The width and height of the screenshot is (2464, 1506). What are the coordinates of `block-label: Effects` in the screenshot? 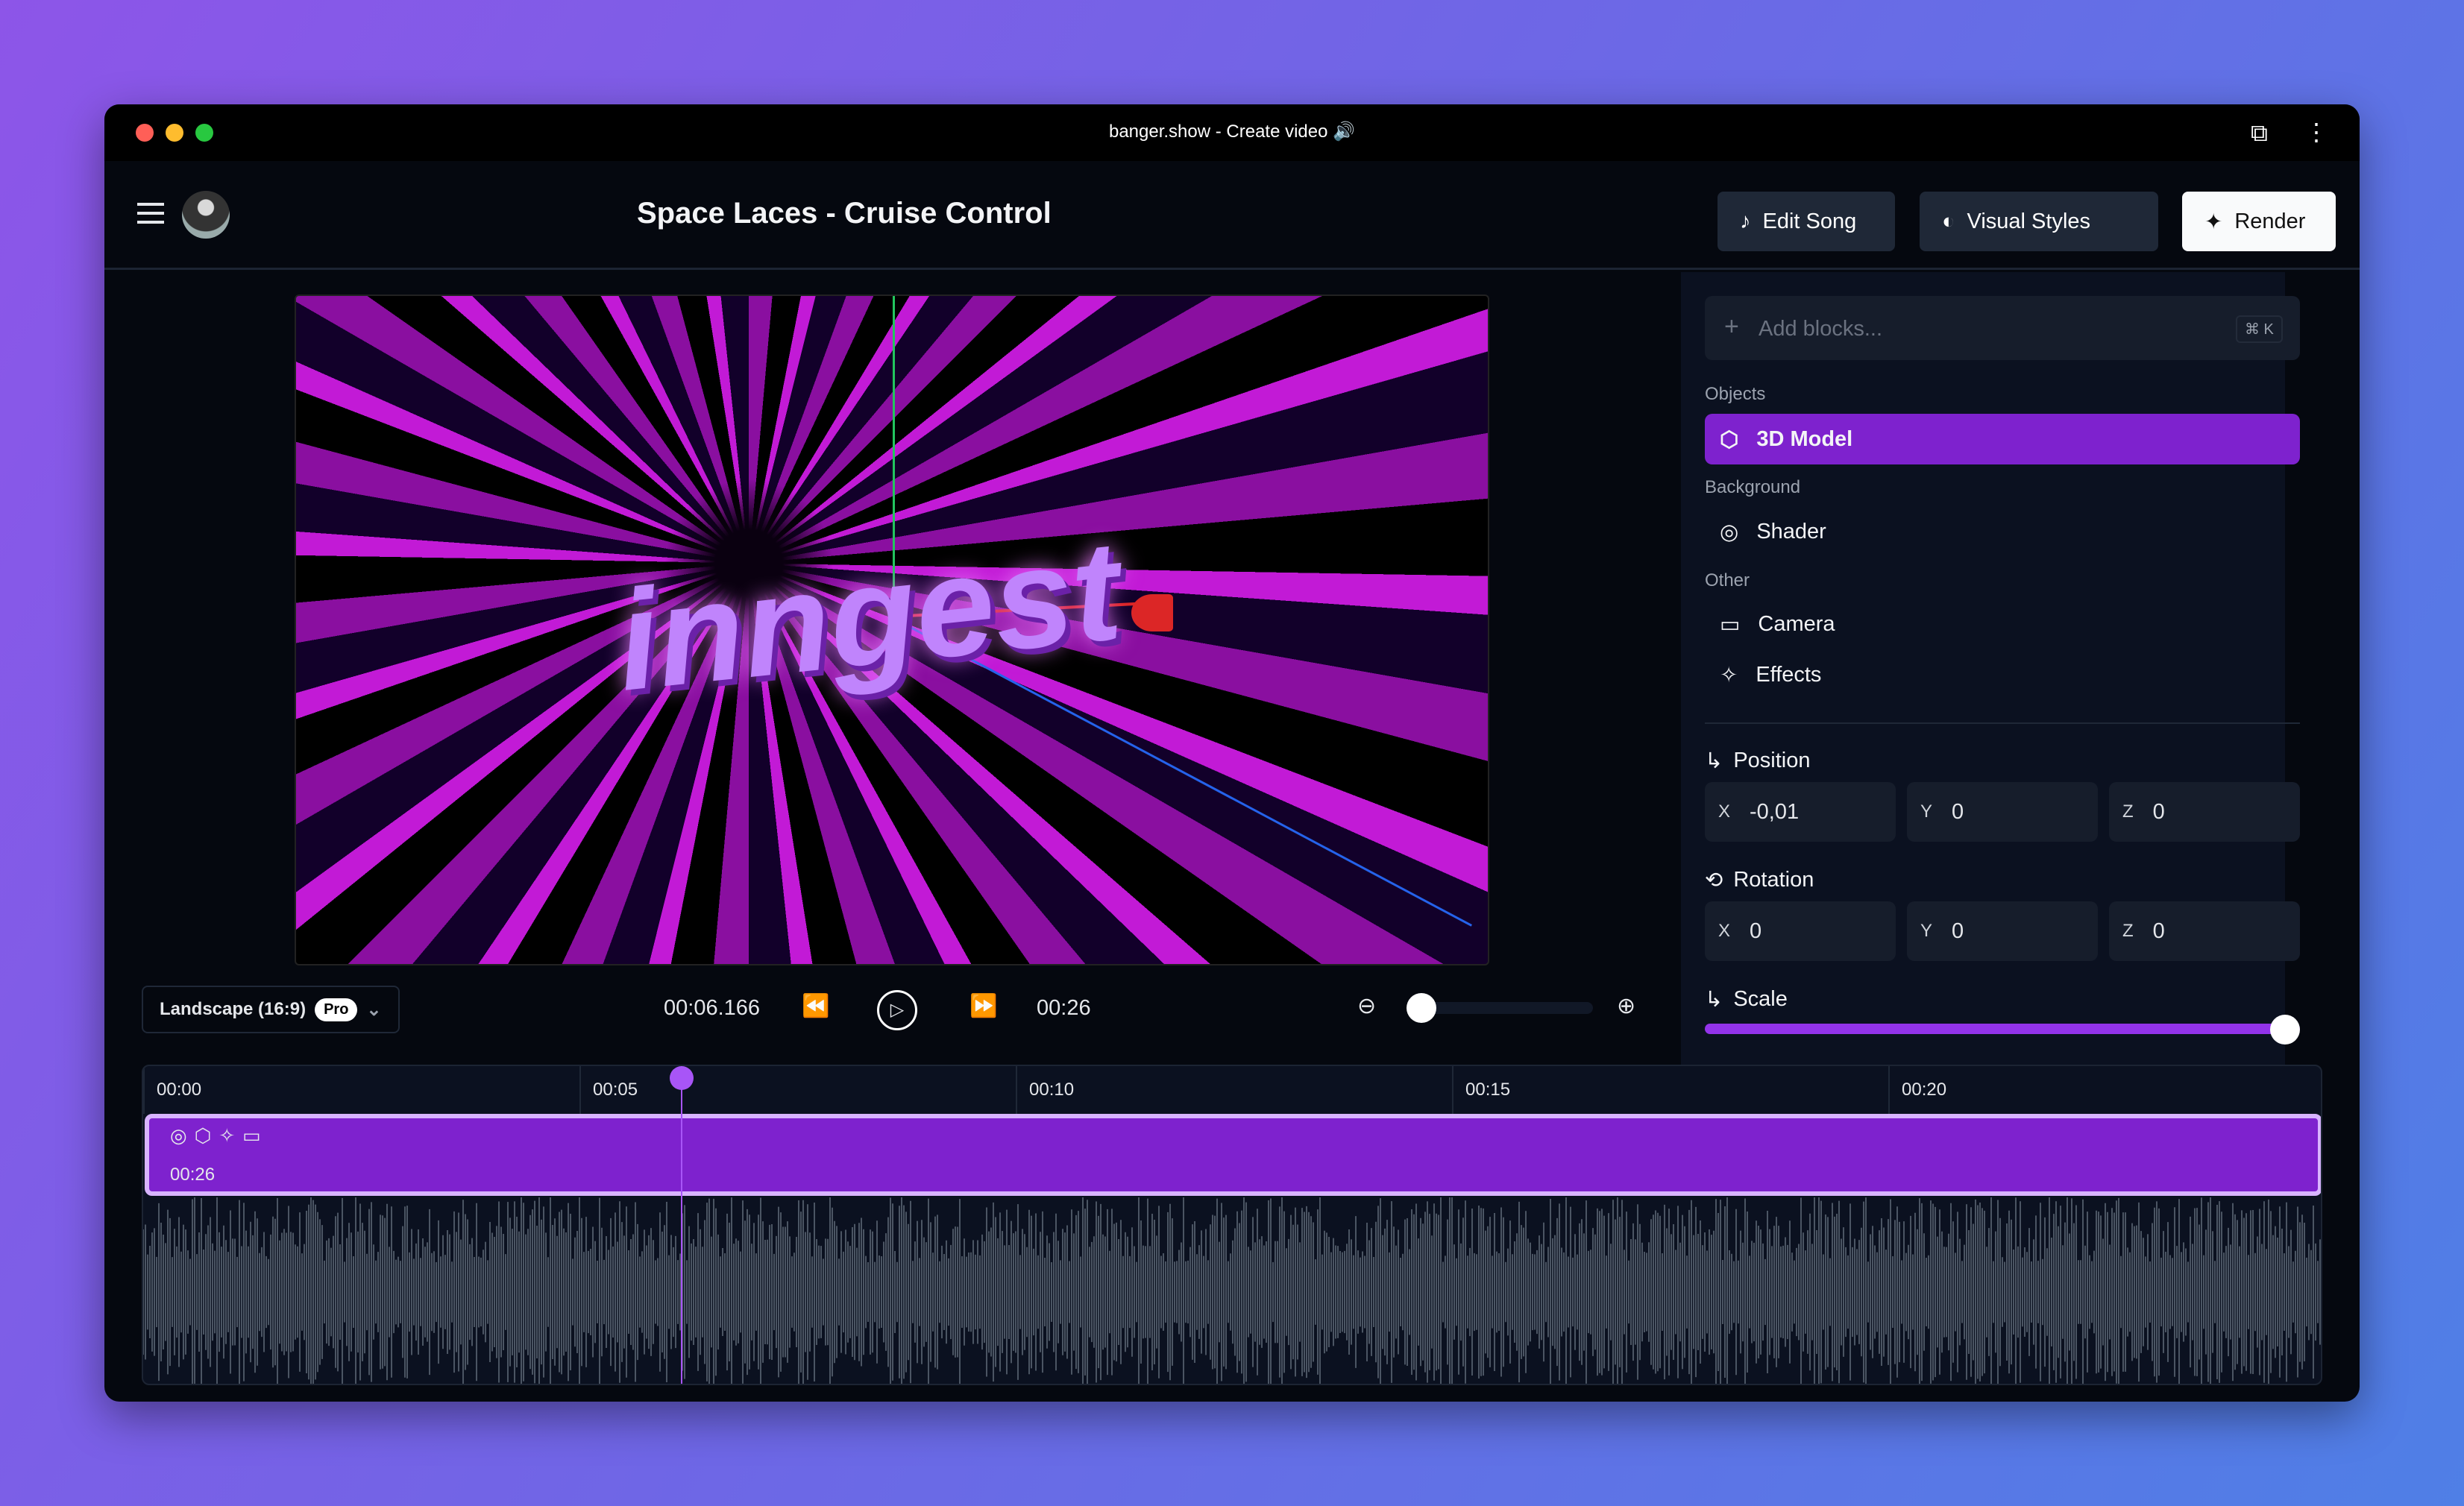 It's located at (1789, 674).